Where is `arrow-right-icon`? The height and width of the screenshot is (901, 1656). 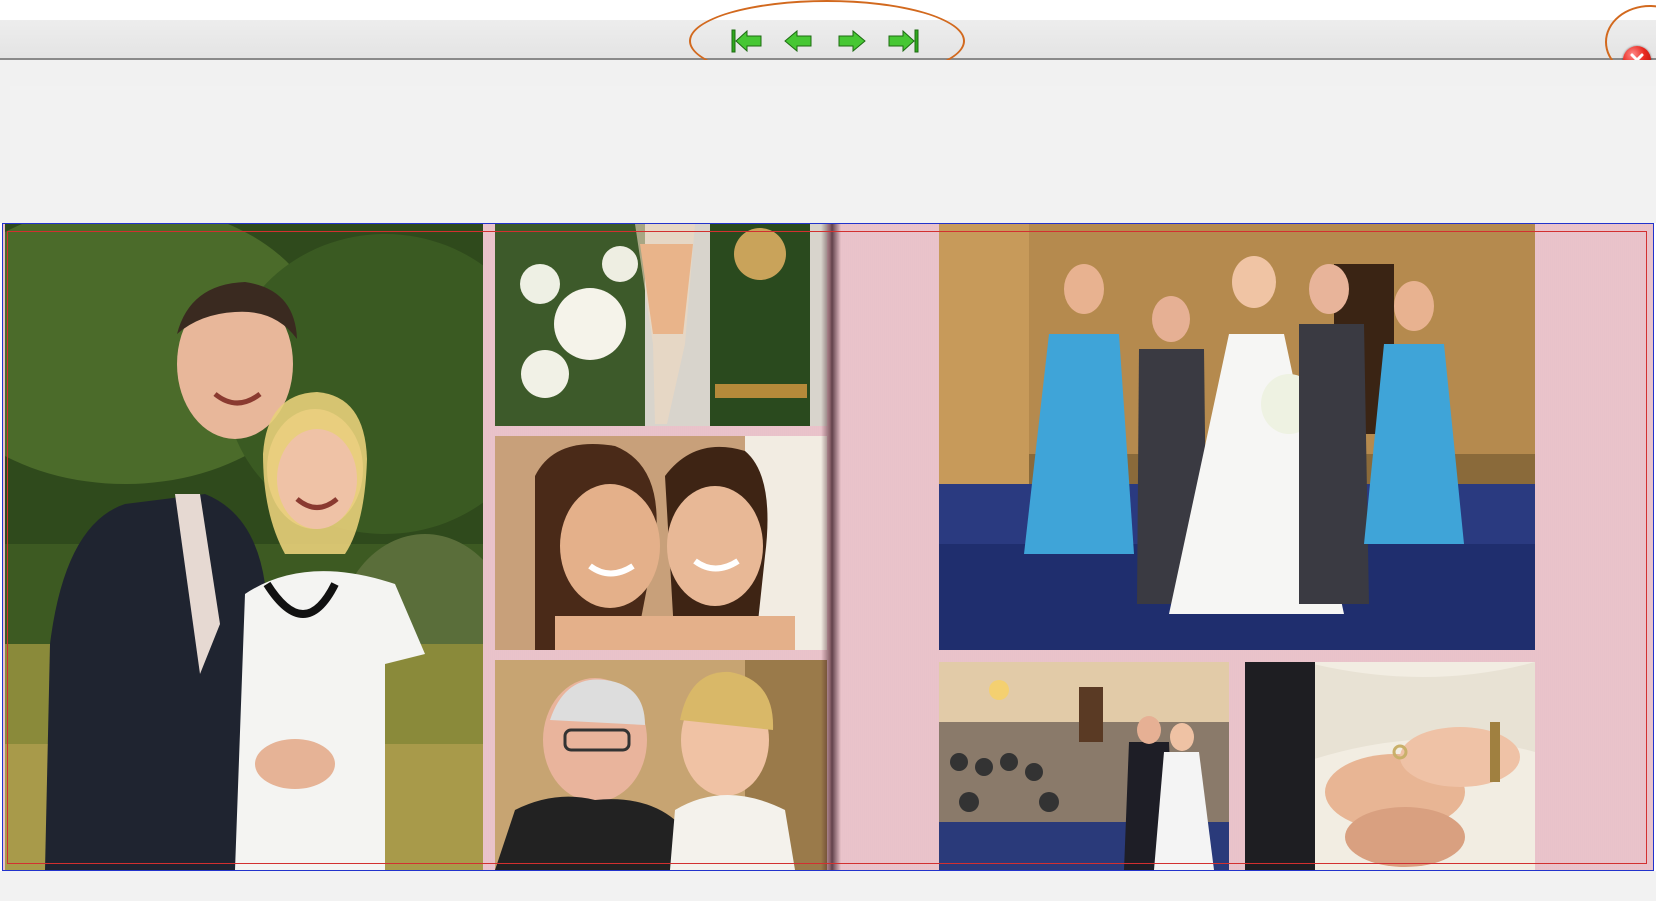 arrow-right-icon is located at coordinates (852, 41).